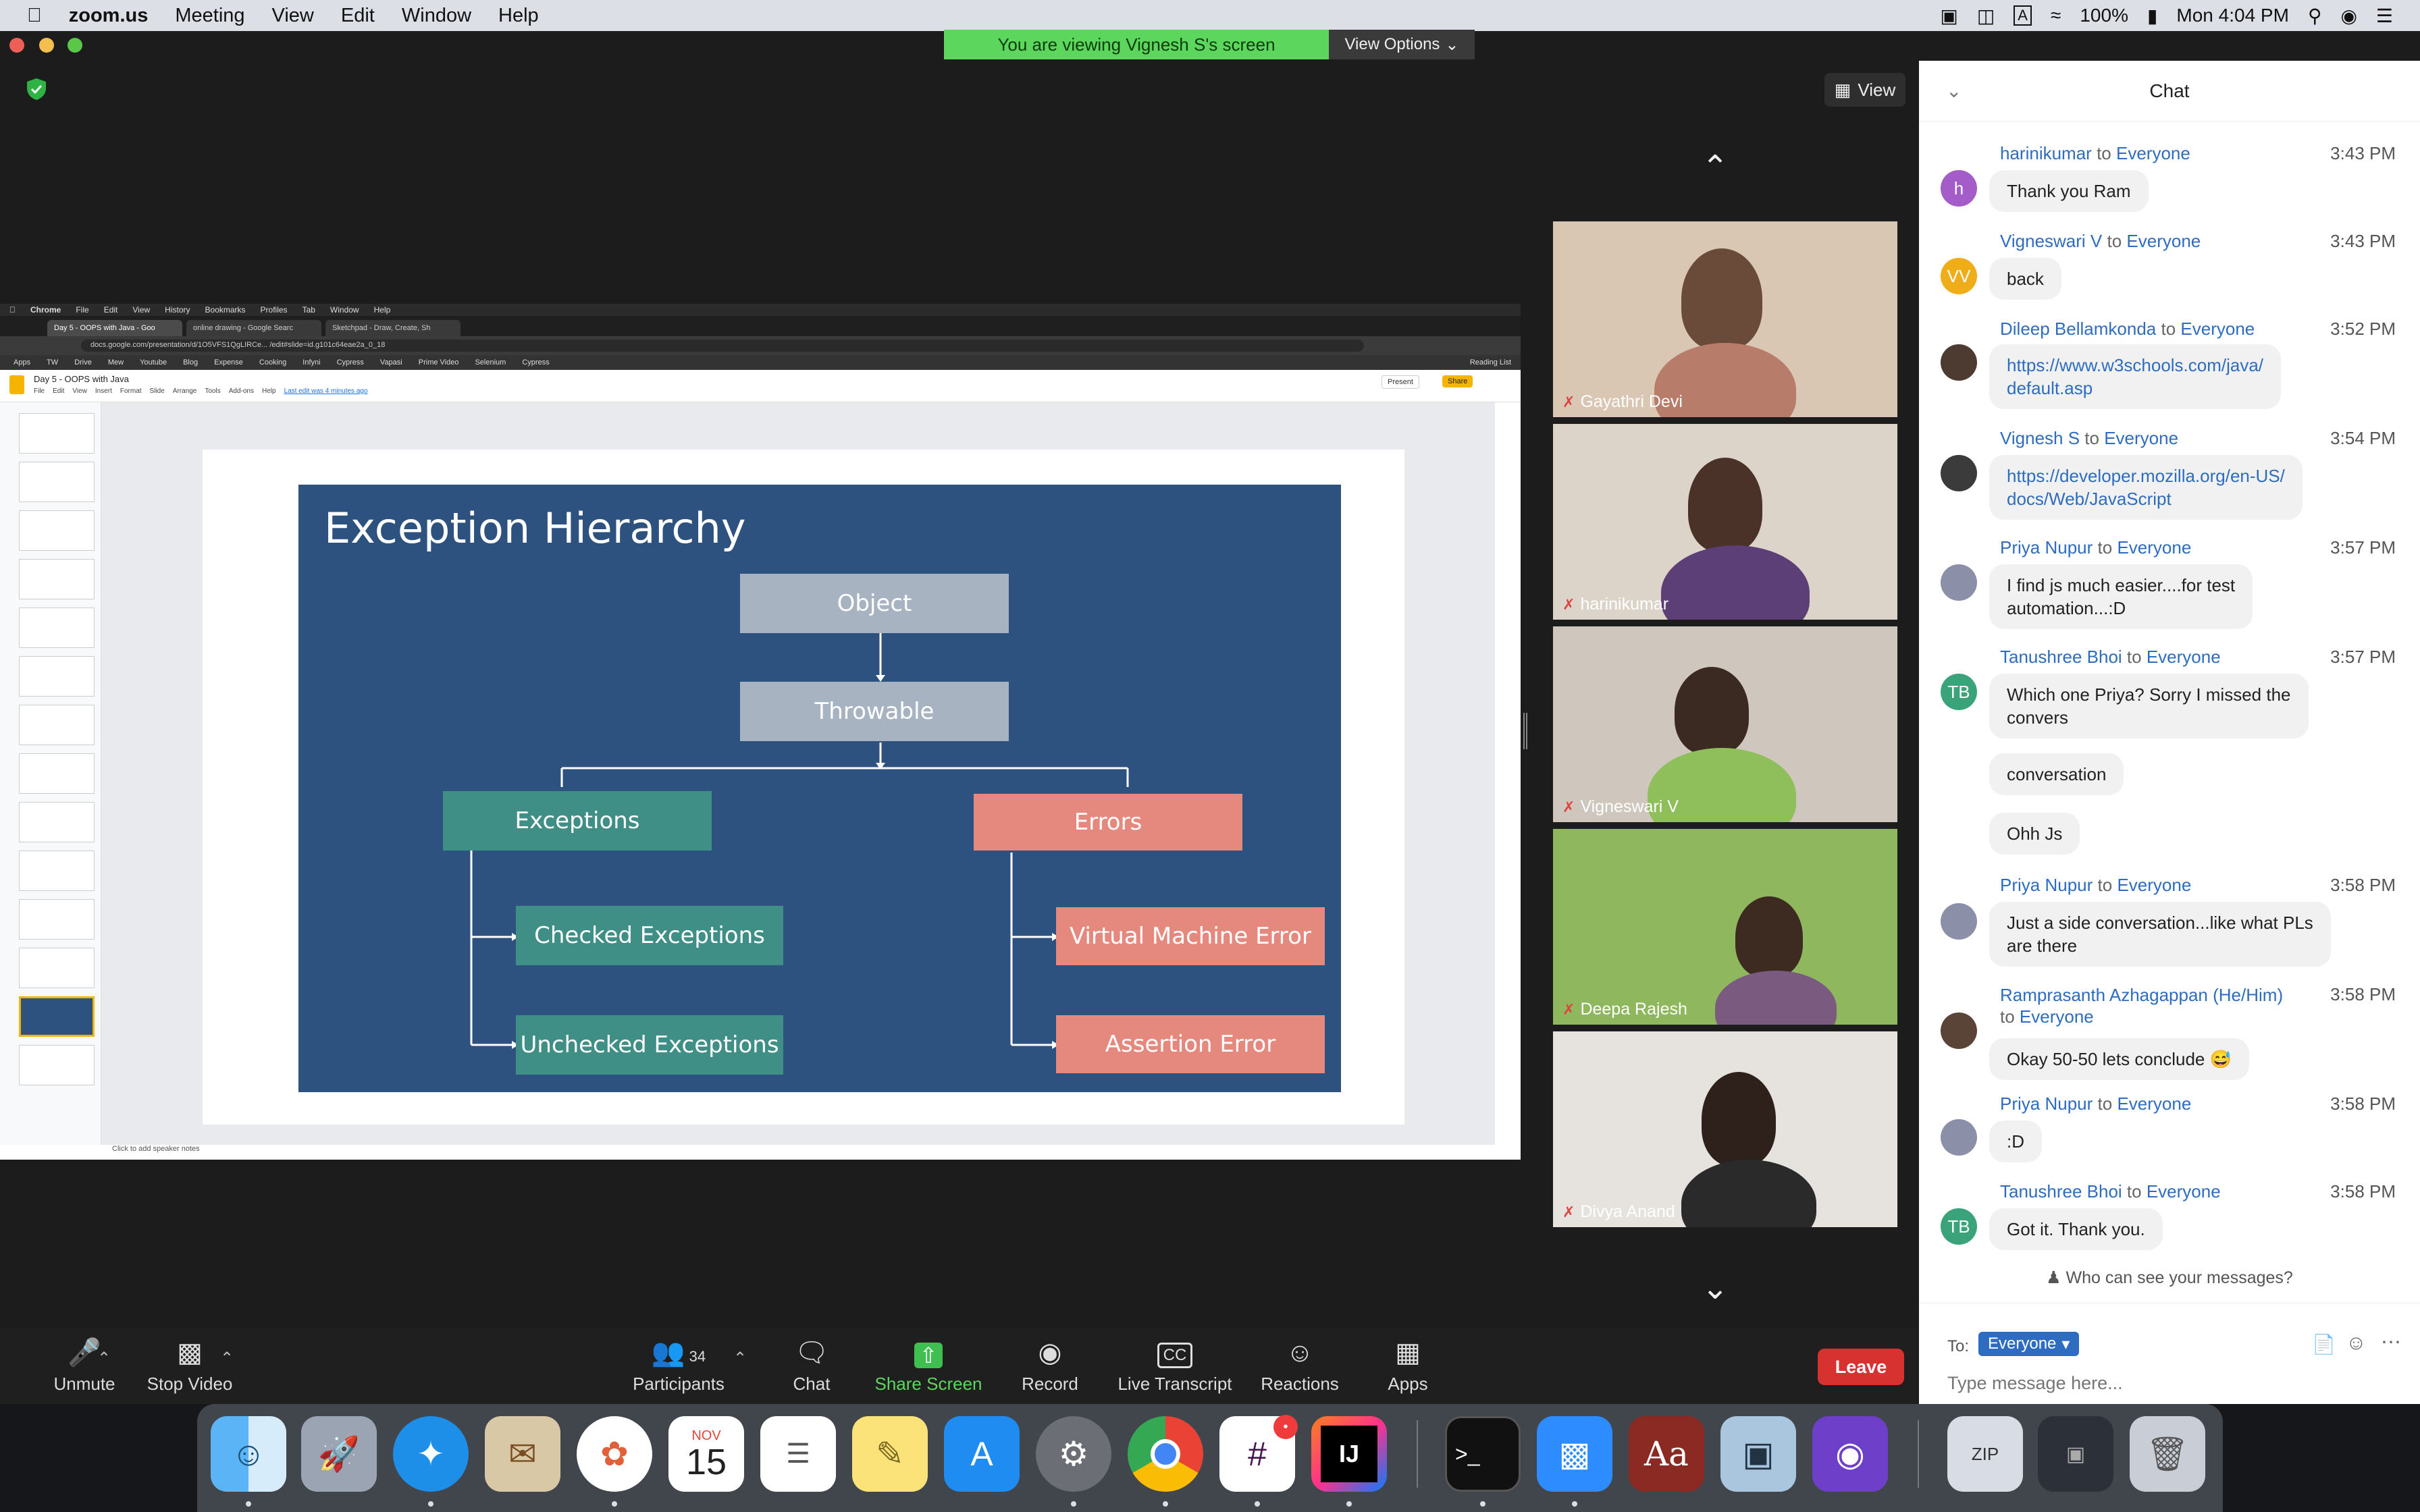 Image resolution: width=2420 pixels, height=1512 pixels. I want to click on record-icon: ◉, so click(1050, 1353).